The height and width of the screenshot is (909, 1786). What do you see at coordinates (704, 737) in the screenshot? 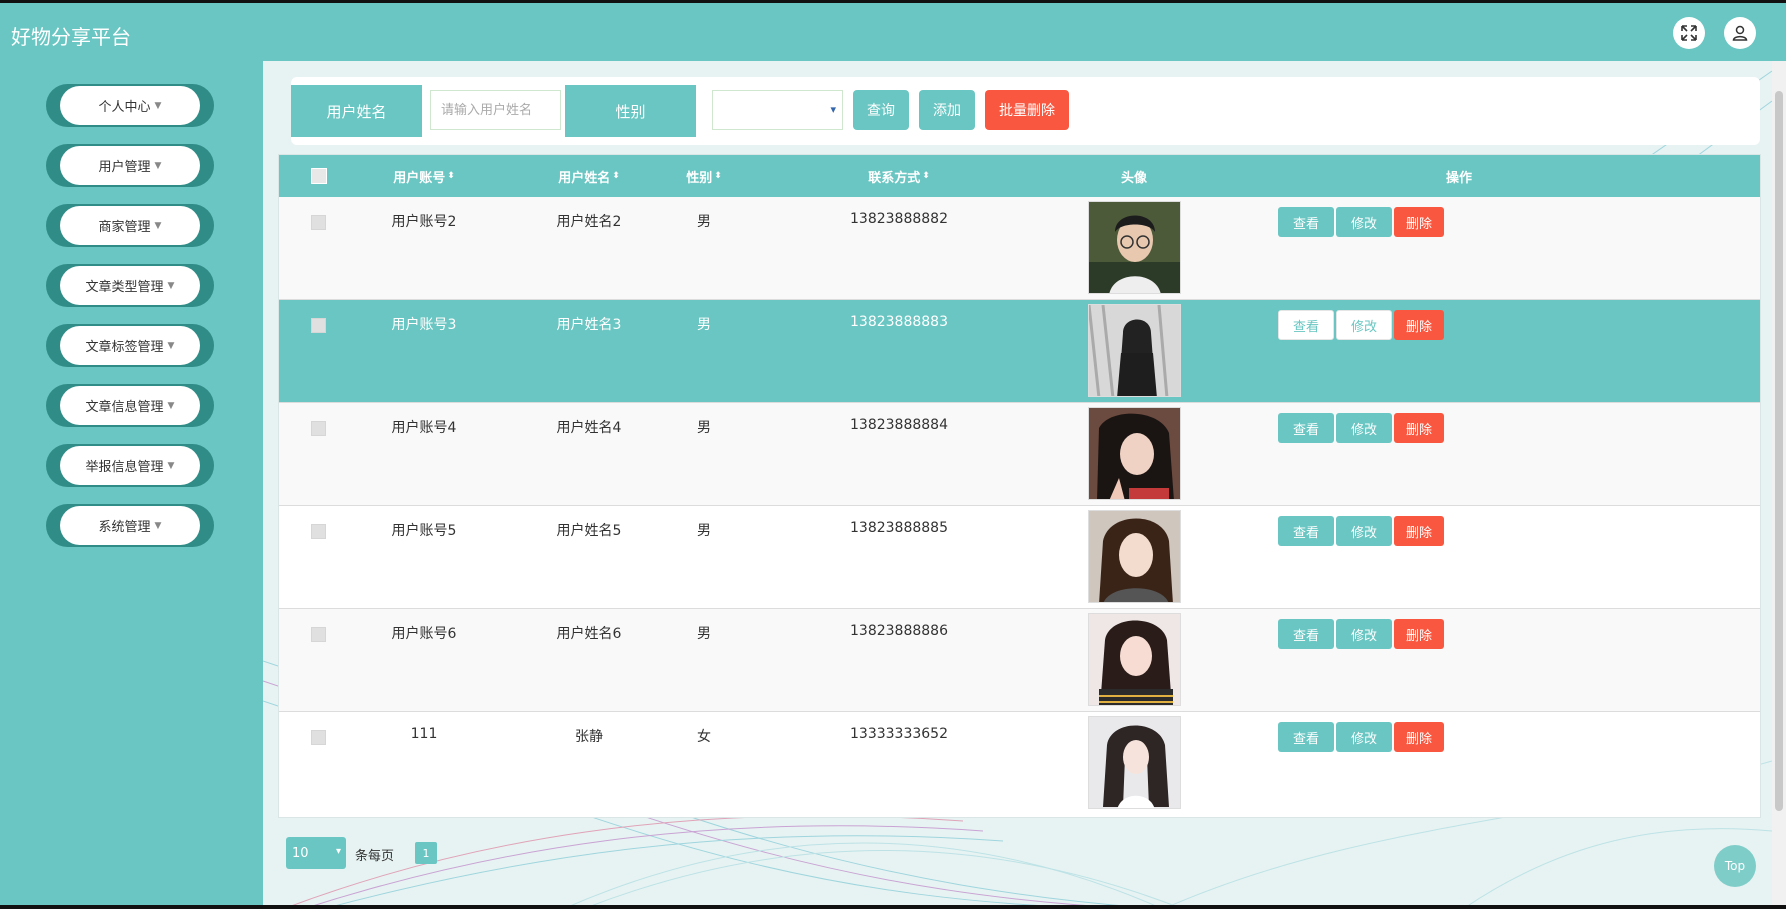
I see `cell-gender: 女` at bounding box center [704, 737].